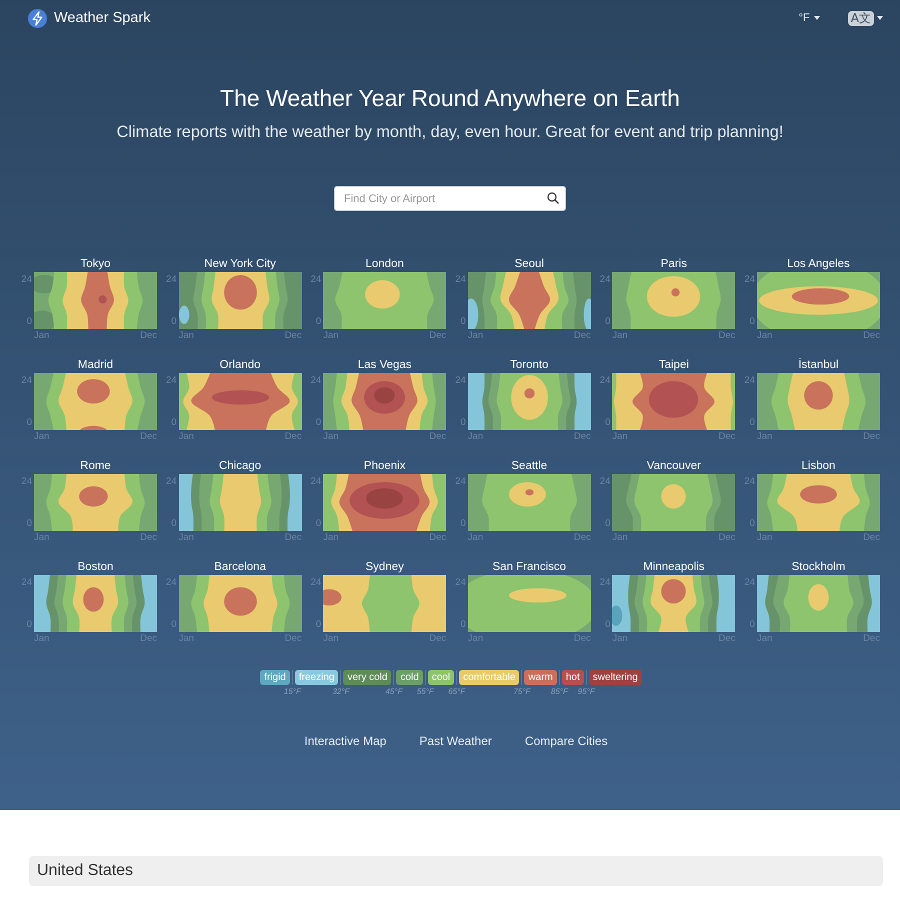 The width and height of the screenshot is (900, 900). Describe the element at coordinates (425, 691) in the screenshot. I see `temperature-tick-label: 55°F` at that location.